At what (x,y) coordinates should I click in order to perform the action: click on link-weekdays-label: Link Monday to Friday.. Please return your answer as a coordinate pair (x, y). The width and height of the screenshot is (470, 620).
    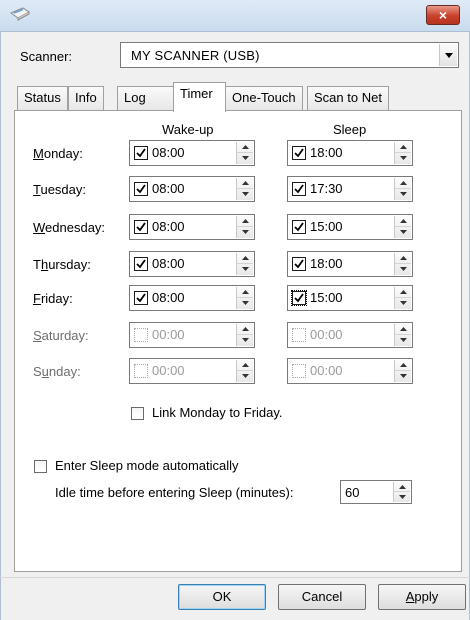
    Looking at the image, I should click on (217, 412).